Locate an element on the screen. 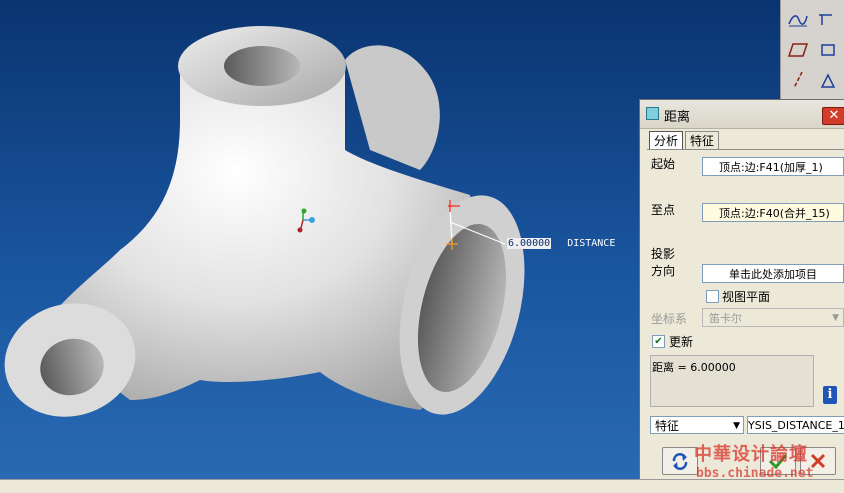 Image resolution: width=844 pixels, height=493 pixels. to-label: 至点 is located at coordinates (663, 210).